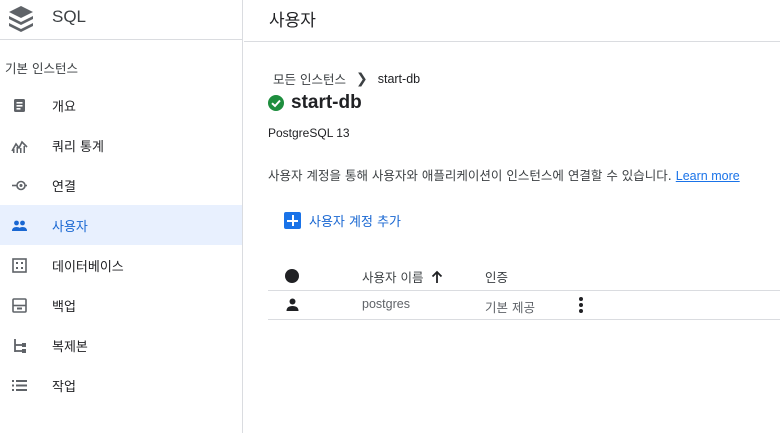 The height and width of the screenshot is (433, 780). I want to click on overview-icon, so click(19, 105).